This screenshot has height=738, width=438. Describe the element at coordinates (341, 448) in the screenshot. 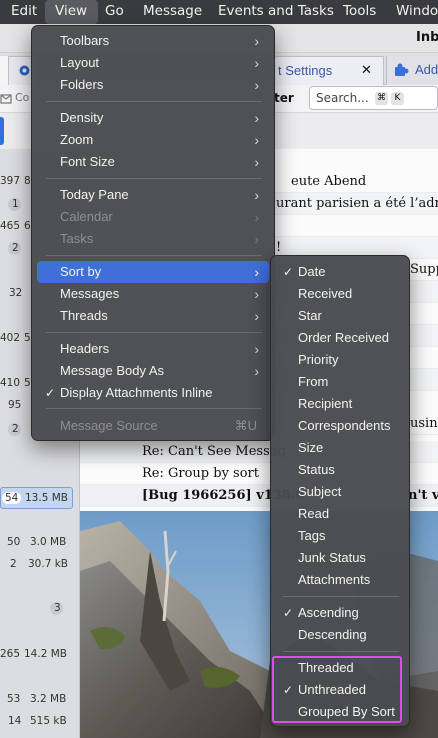

I see `sort-item-size: Size` at that location.